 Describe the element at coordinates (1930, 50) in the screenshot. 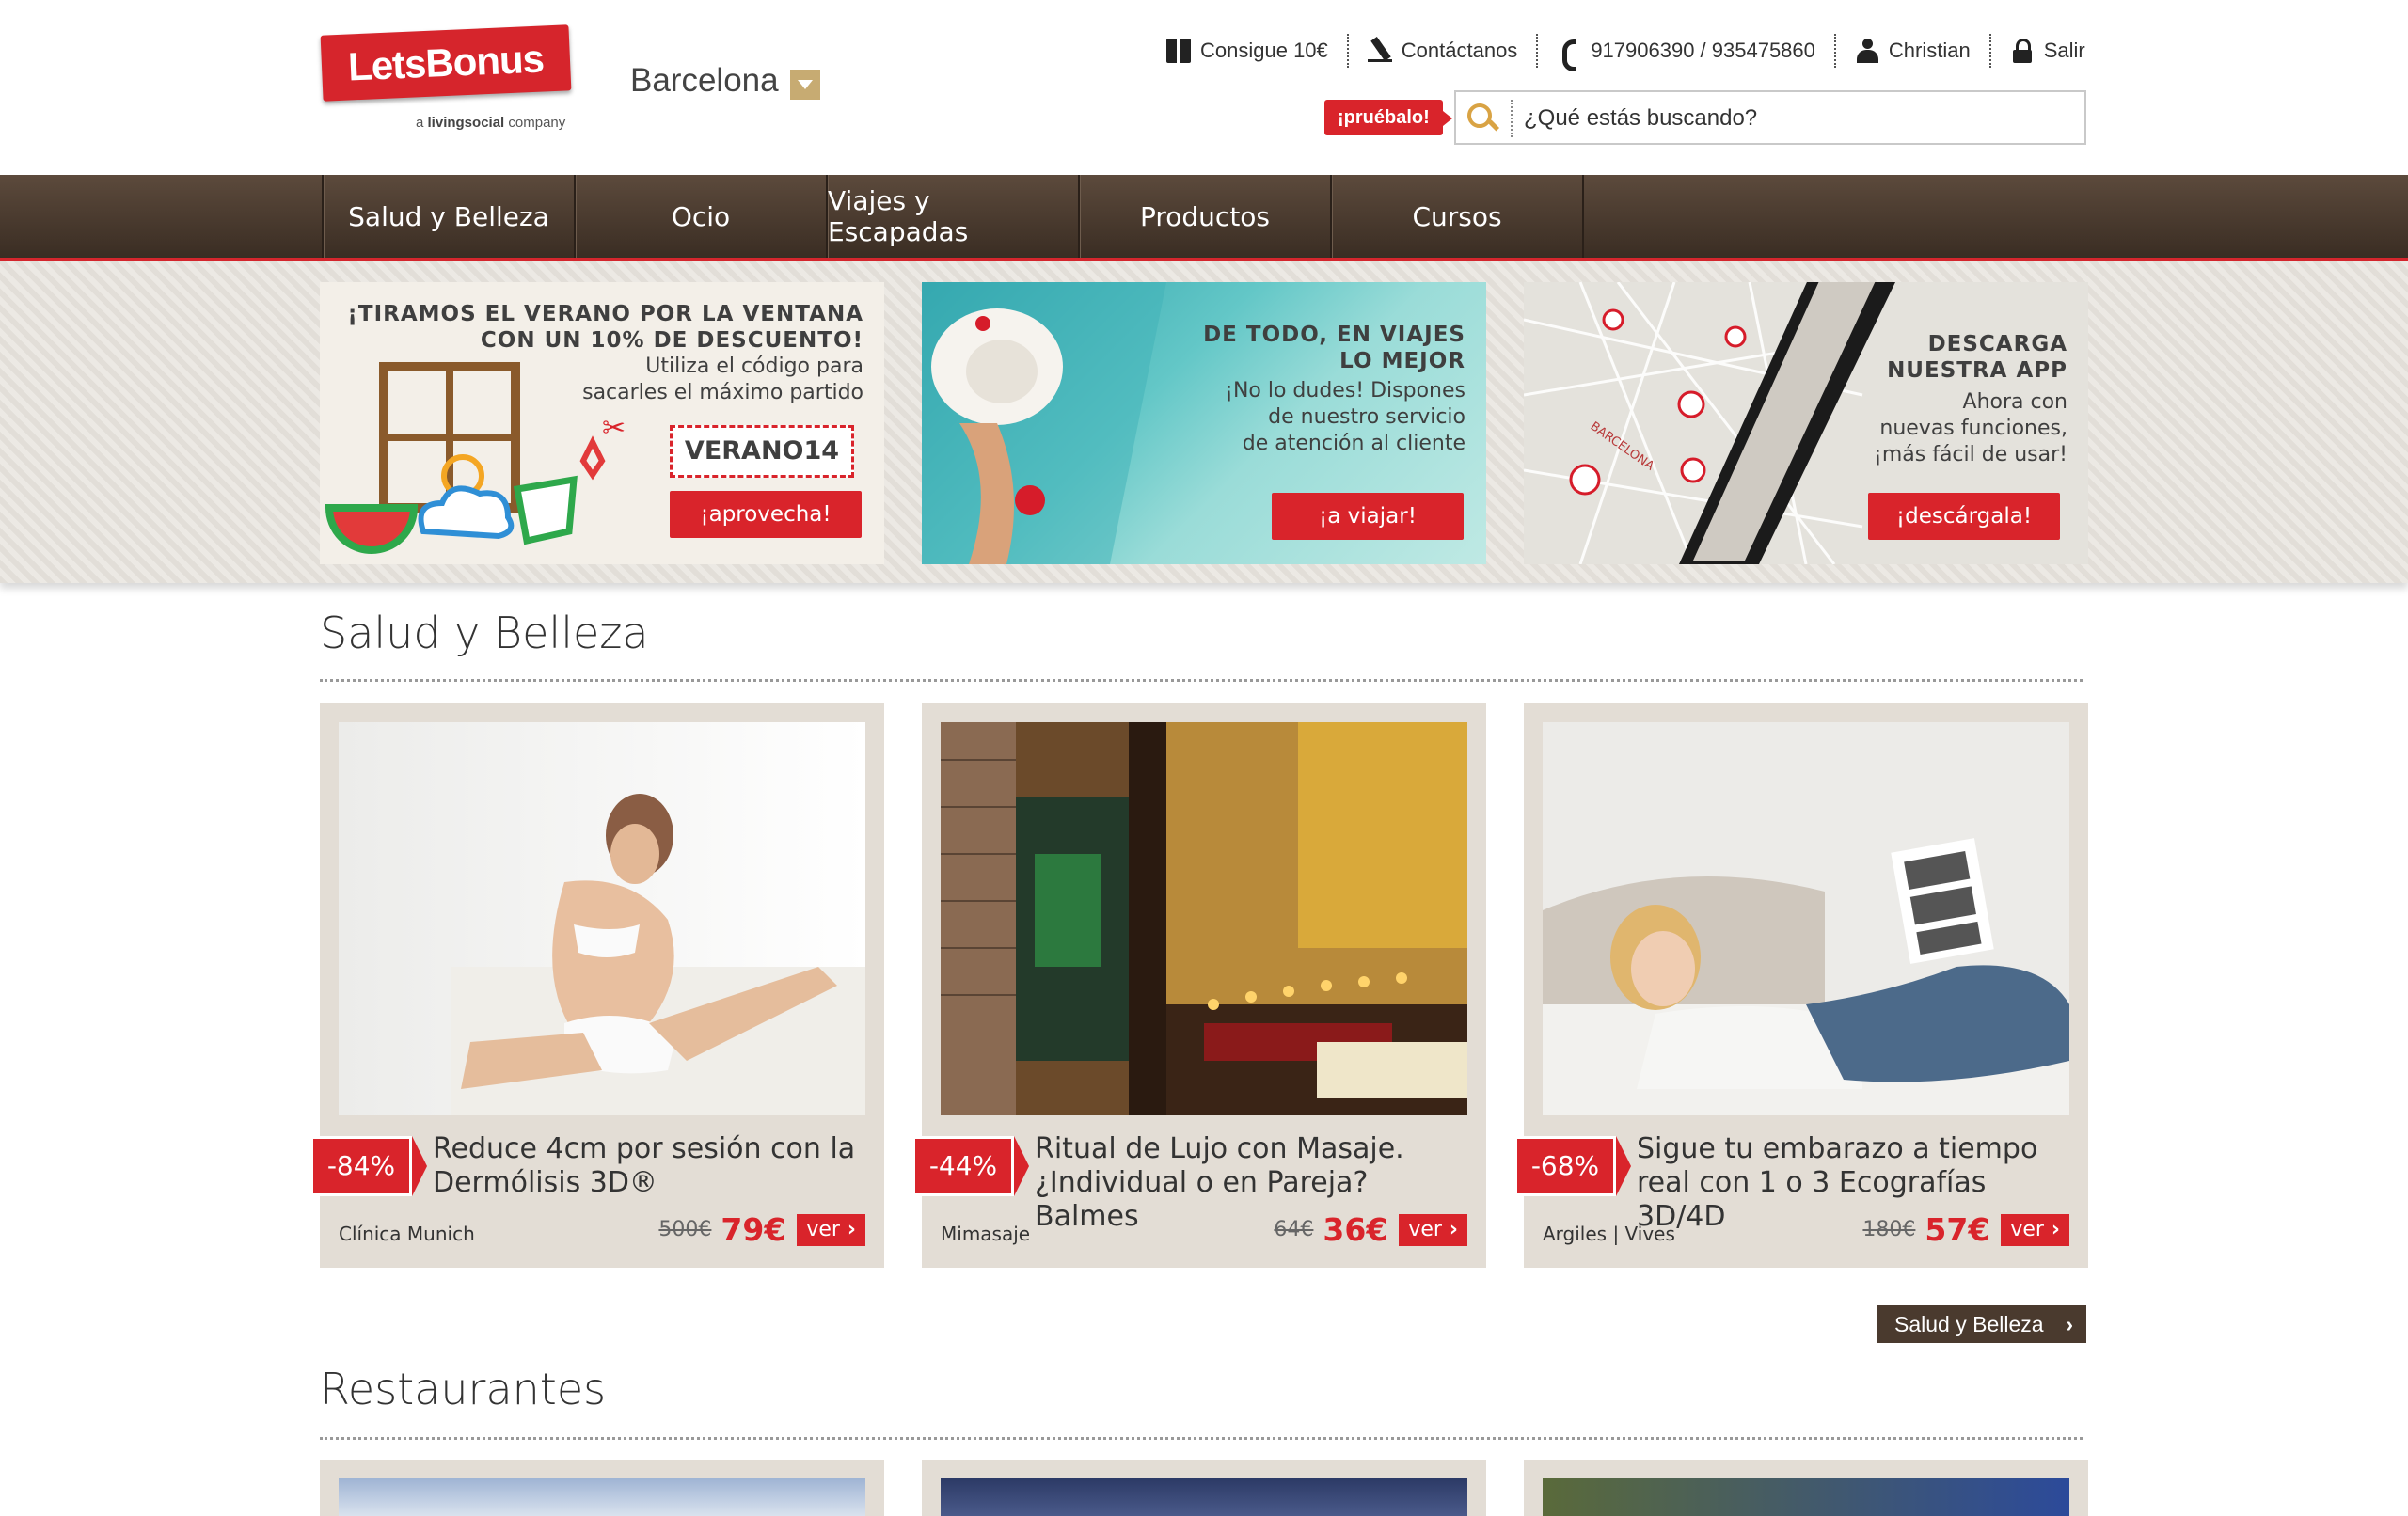

I see `link-label: Christian` at that location.